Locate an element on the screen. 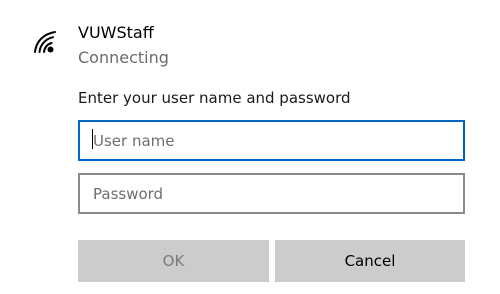 The image size is (500, 294). text-cursor is located at coordinates (92, 139).